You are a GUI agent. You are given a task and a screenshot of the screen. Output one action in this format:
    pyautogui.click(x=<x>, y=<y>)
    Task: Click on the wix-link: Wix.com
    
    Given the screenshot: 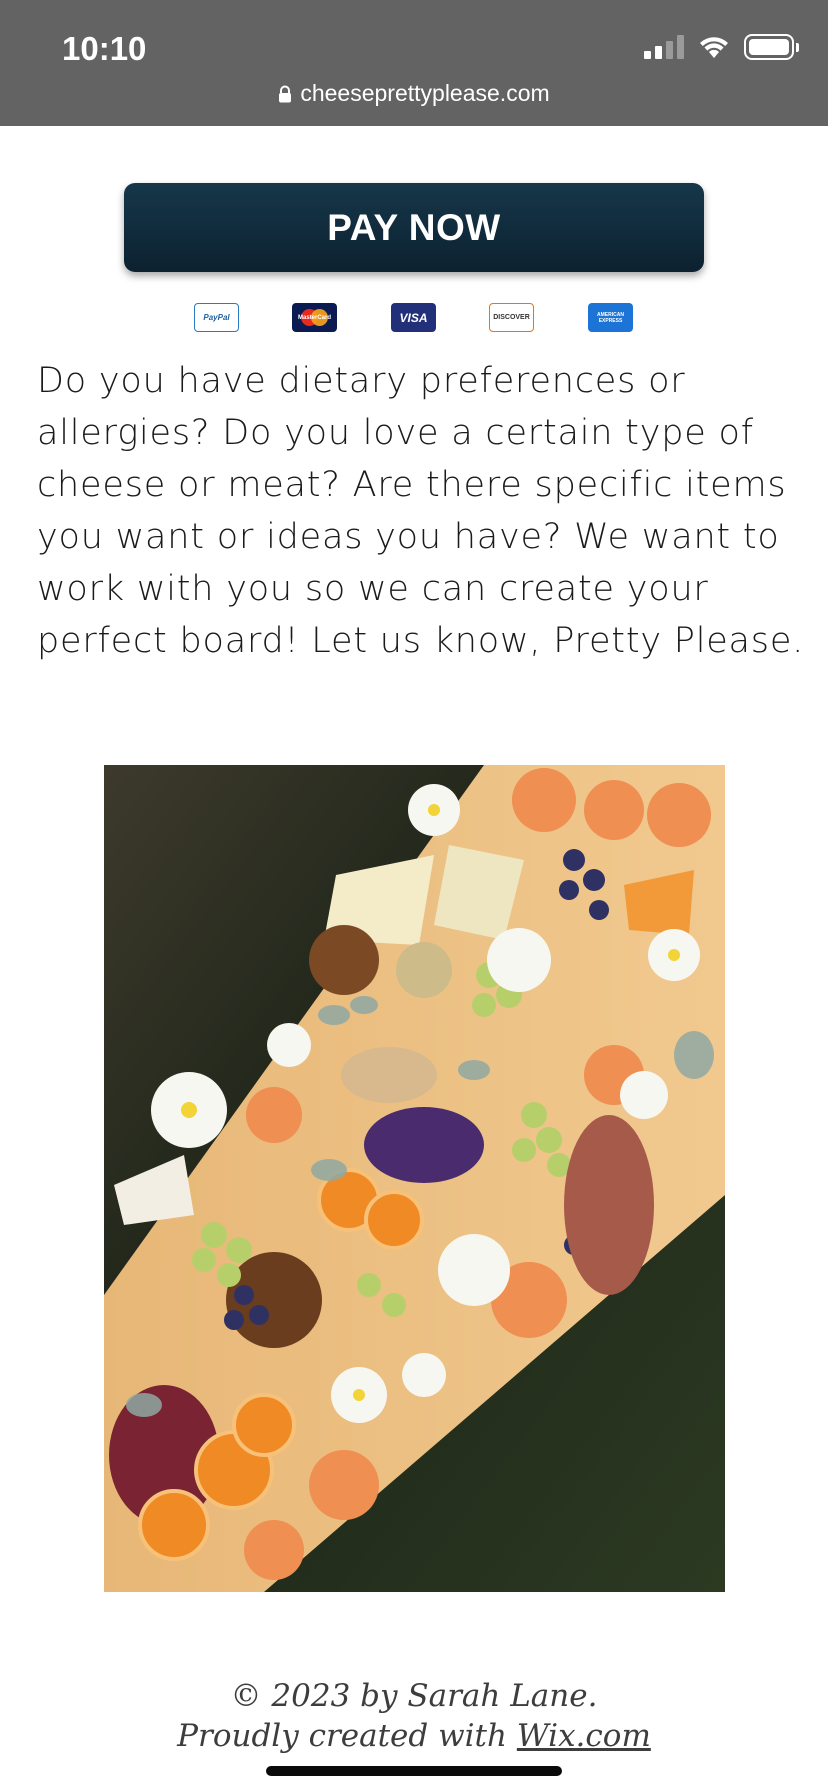 What is the action you would take?
    pyautogui.click(x=584, y=1736)
    